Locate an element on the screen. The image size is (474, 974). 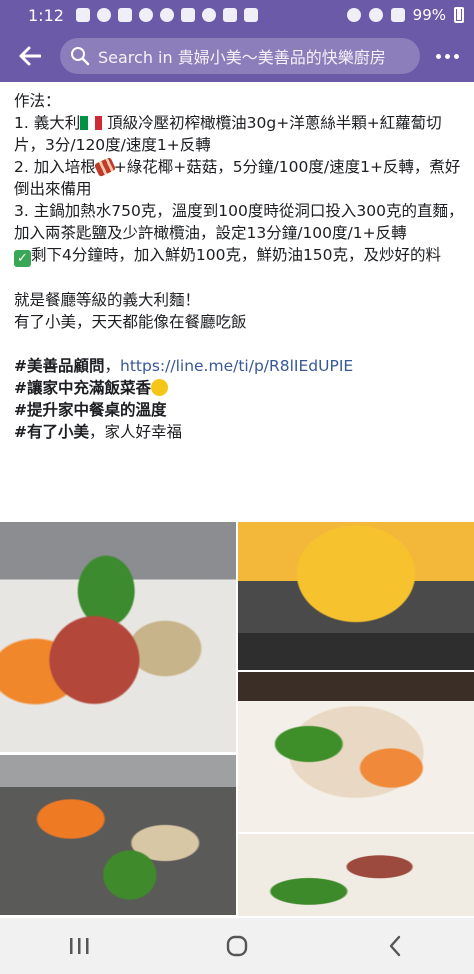
hashtag: #美善品顧問 is located at coordinates (59, 366).